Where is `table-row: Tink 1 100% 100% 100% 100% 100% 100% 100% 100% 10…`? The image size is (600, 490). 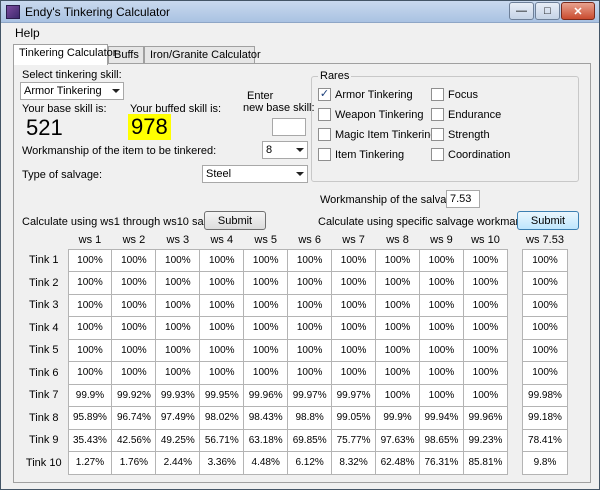
table-row: Tink 1 100% 100% 100% 100% 100% 100% 100% 100% 10… is located at coordinates (264, 260).